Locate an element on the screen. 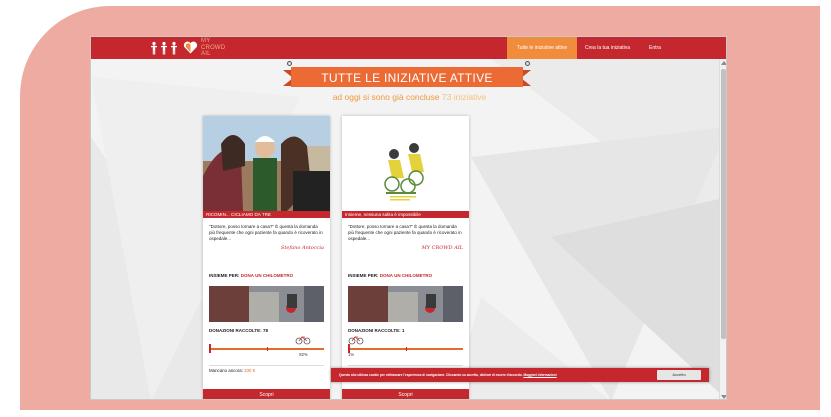 The width and height of the screenshot is (831, 417). ribbon-pin-right is located at coordinates (527, 63).